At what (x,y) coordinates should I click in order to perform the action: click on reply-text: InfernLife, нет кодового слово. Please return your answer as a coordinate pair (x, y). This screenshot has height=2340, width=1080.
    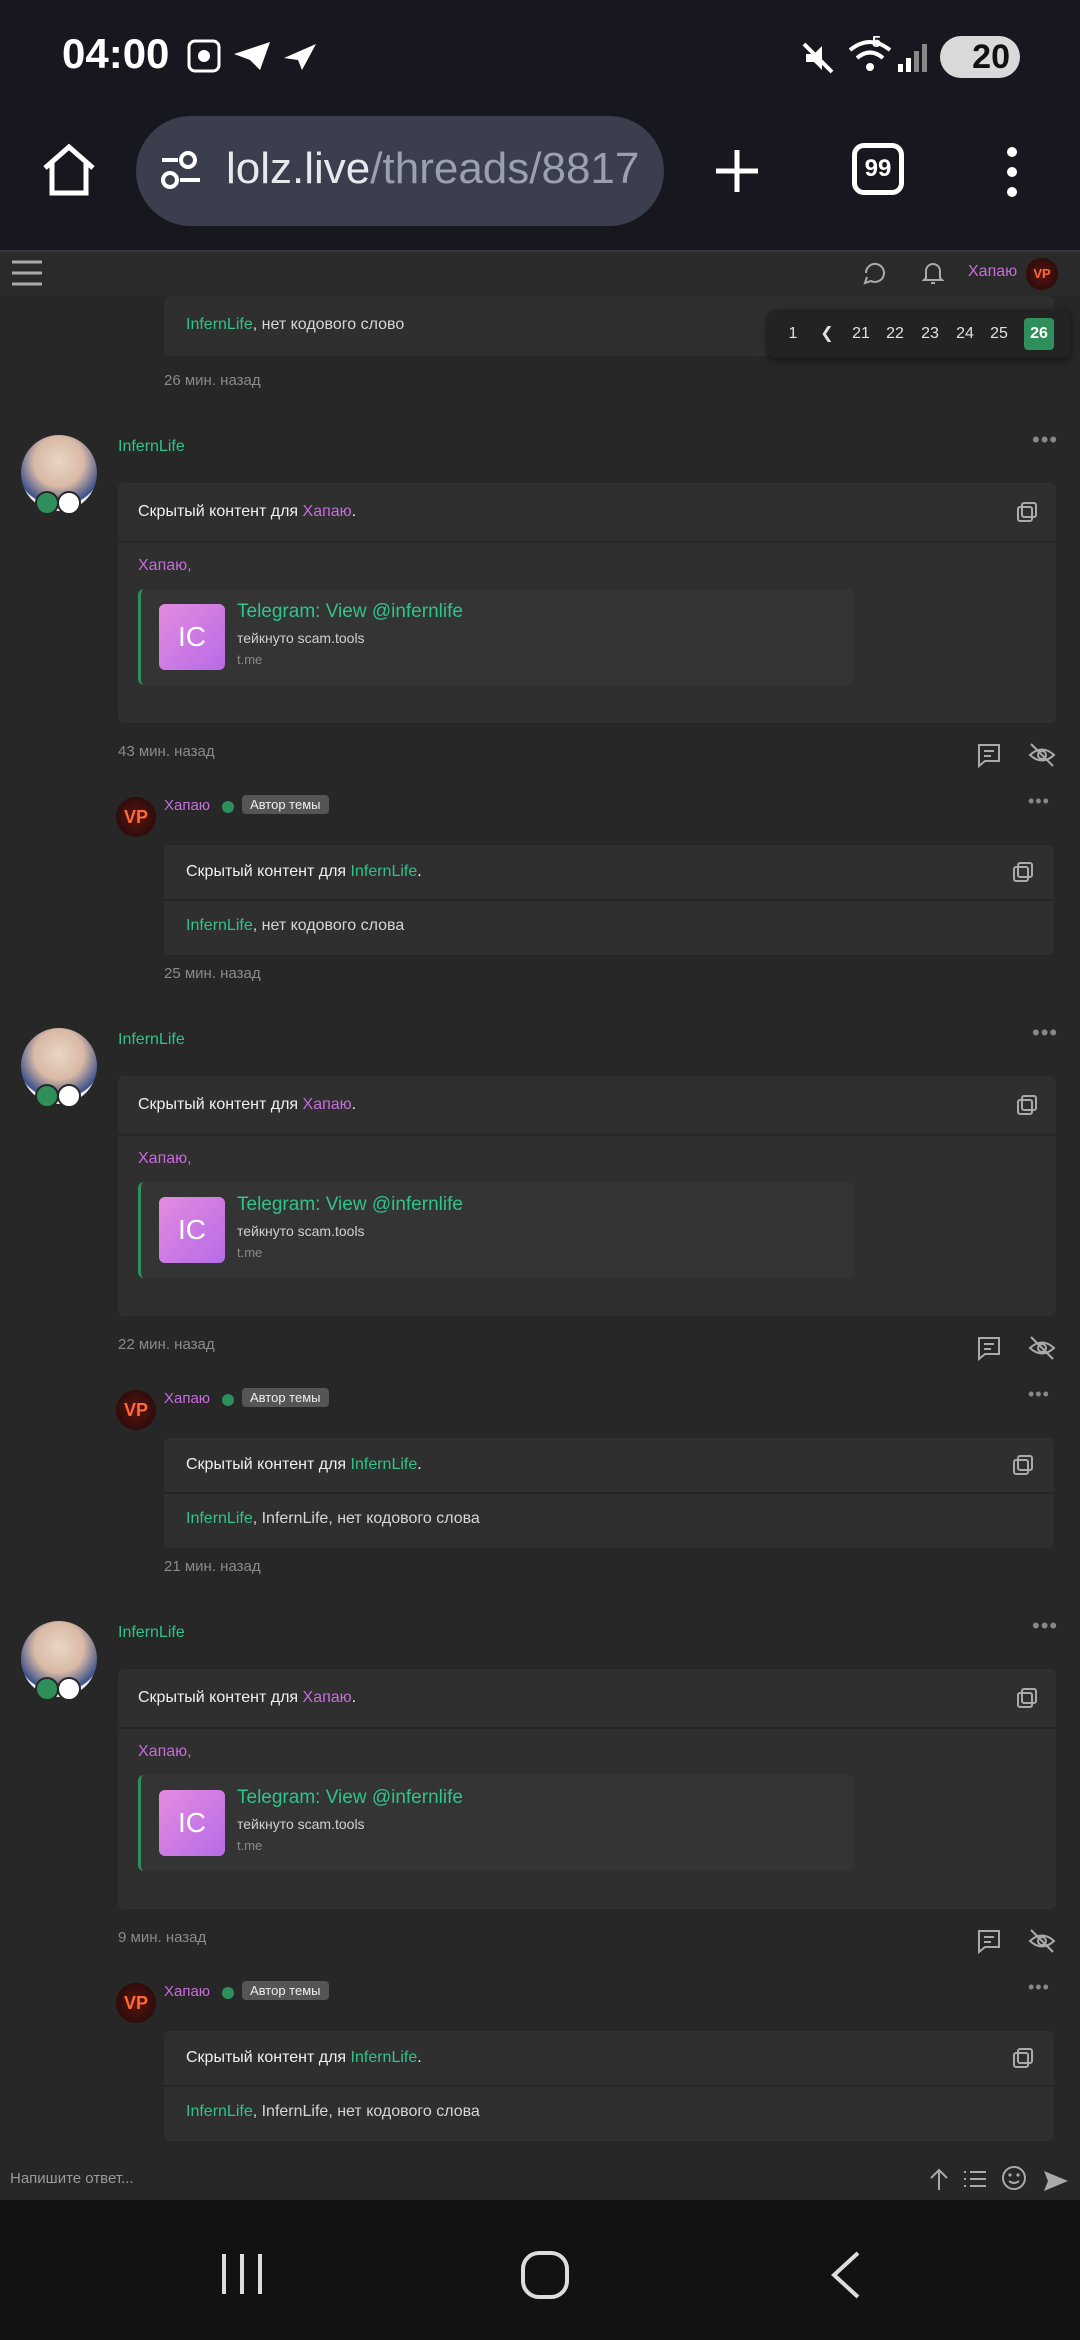
    Looking at the image, I should click on (295, 324).